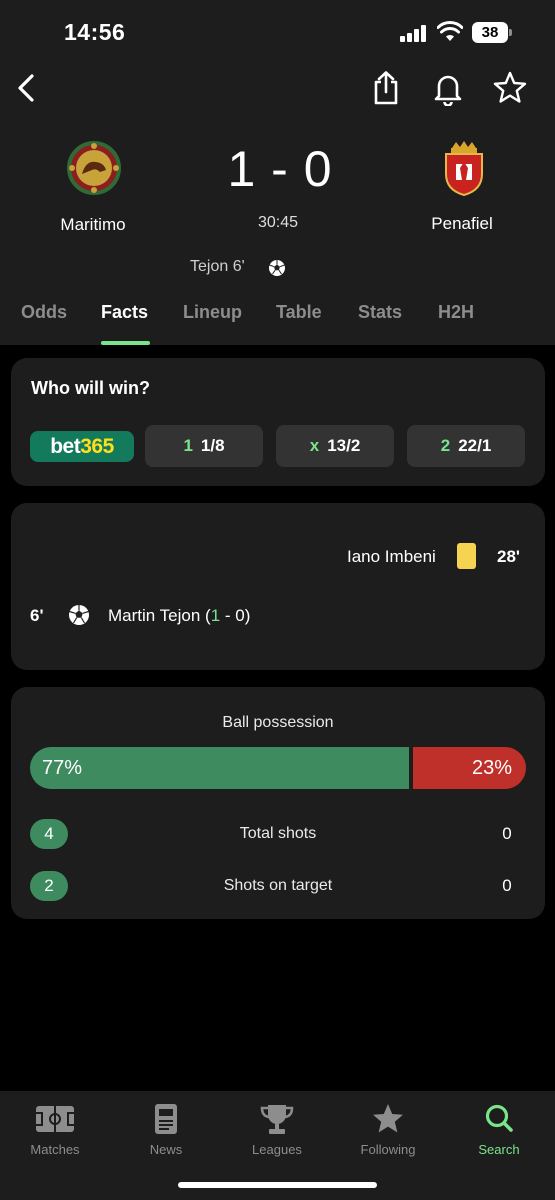 This screenshot has width=555, height=1200. I want to click on tab-lineup: Lineup, so click(212, 312).